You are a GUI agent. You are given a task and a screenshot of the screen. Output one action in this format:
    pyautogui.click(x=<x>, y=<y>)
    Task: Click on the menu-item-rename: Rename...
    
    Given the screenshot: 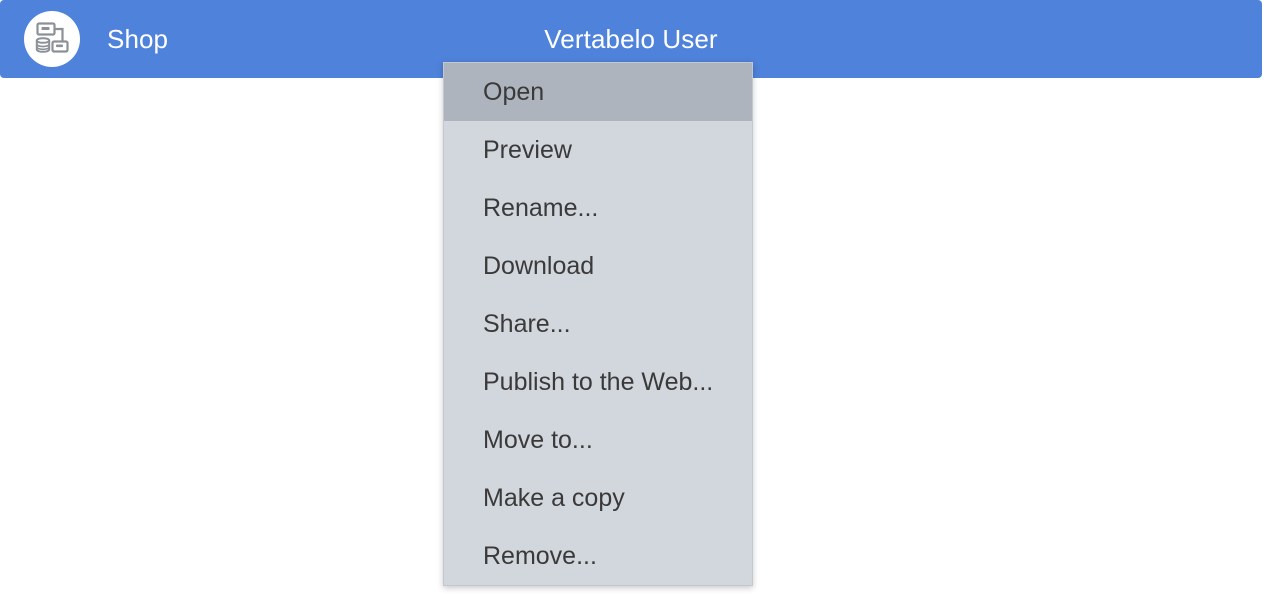 What is the action you would take?
    pyautogui.click(x=598, y=208)
    